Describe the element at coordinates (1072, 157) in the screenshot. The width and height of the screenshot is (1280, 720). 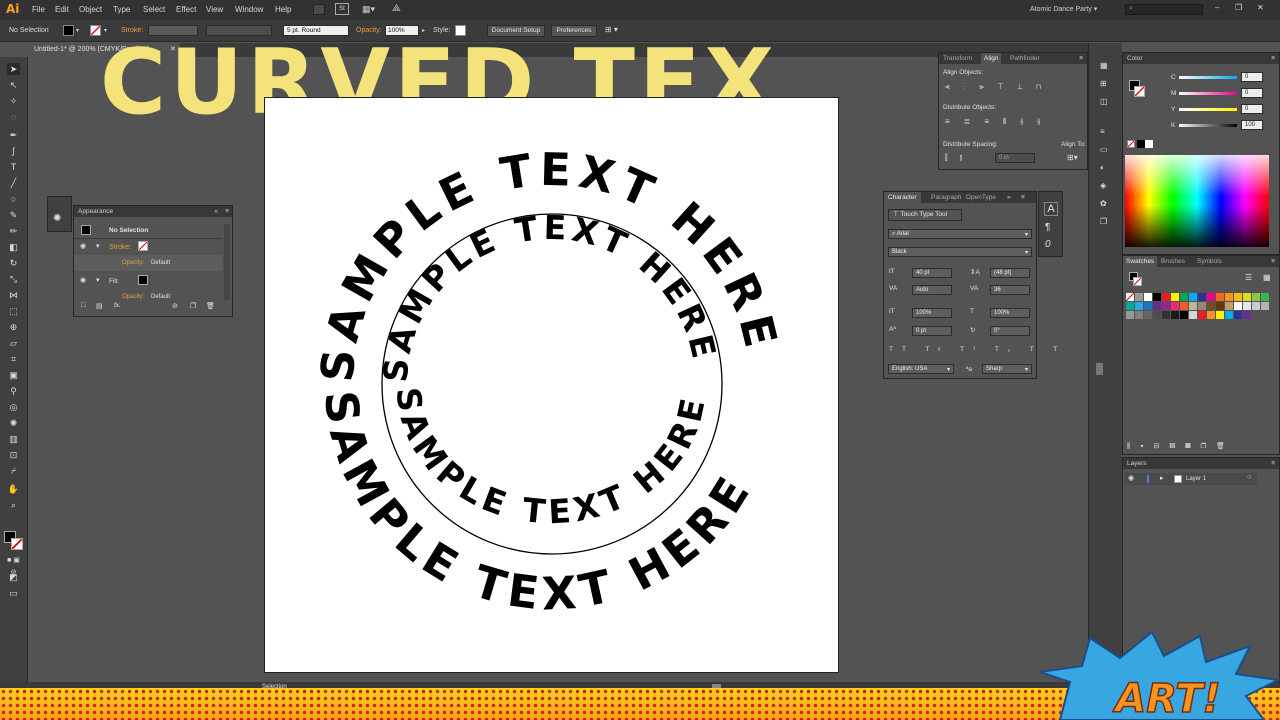
I see `align-to-dropdown: ⊞▾` at that location.